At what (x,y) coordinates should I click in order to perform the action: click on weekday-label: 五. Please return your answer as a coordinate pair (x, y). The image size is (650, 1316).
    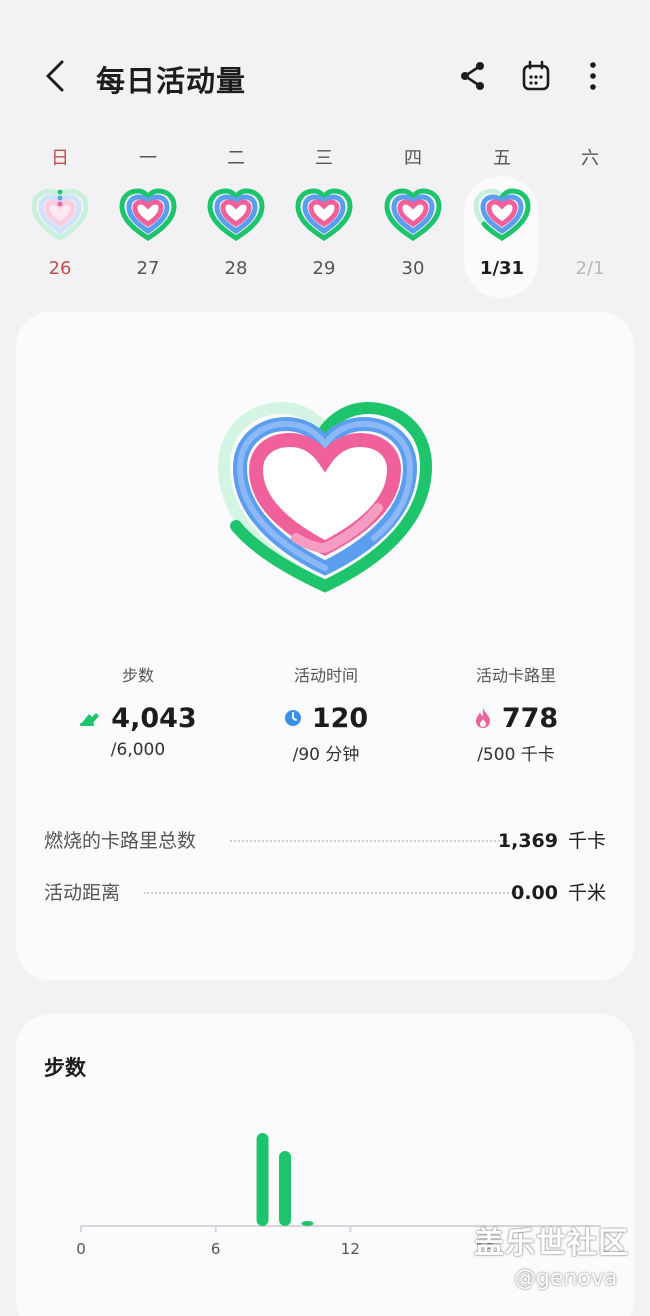
    Looking at the image, I should click on (502, 158).